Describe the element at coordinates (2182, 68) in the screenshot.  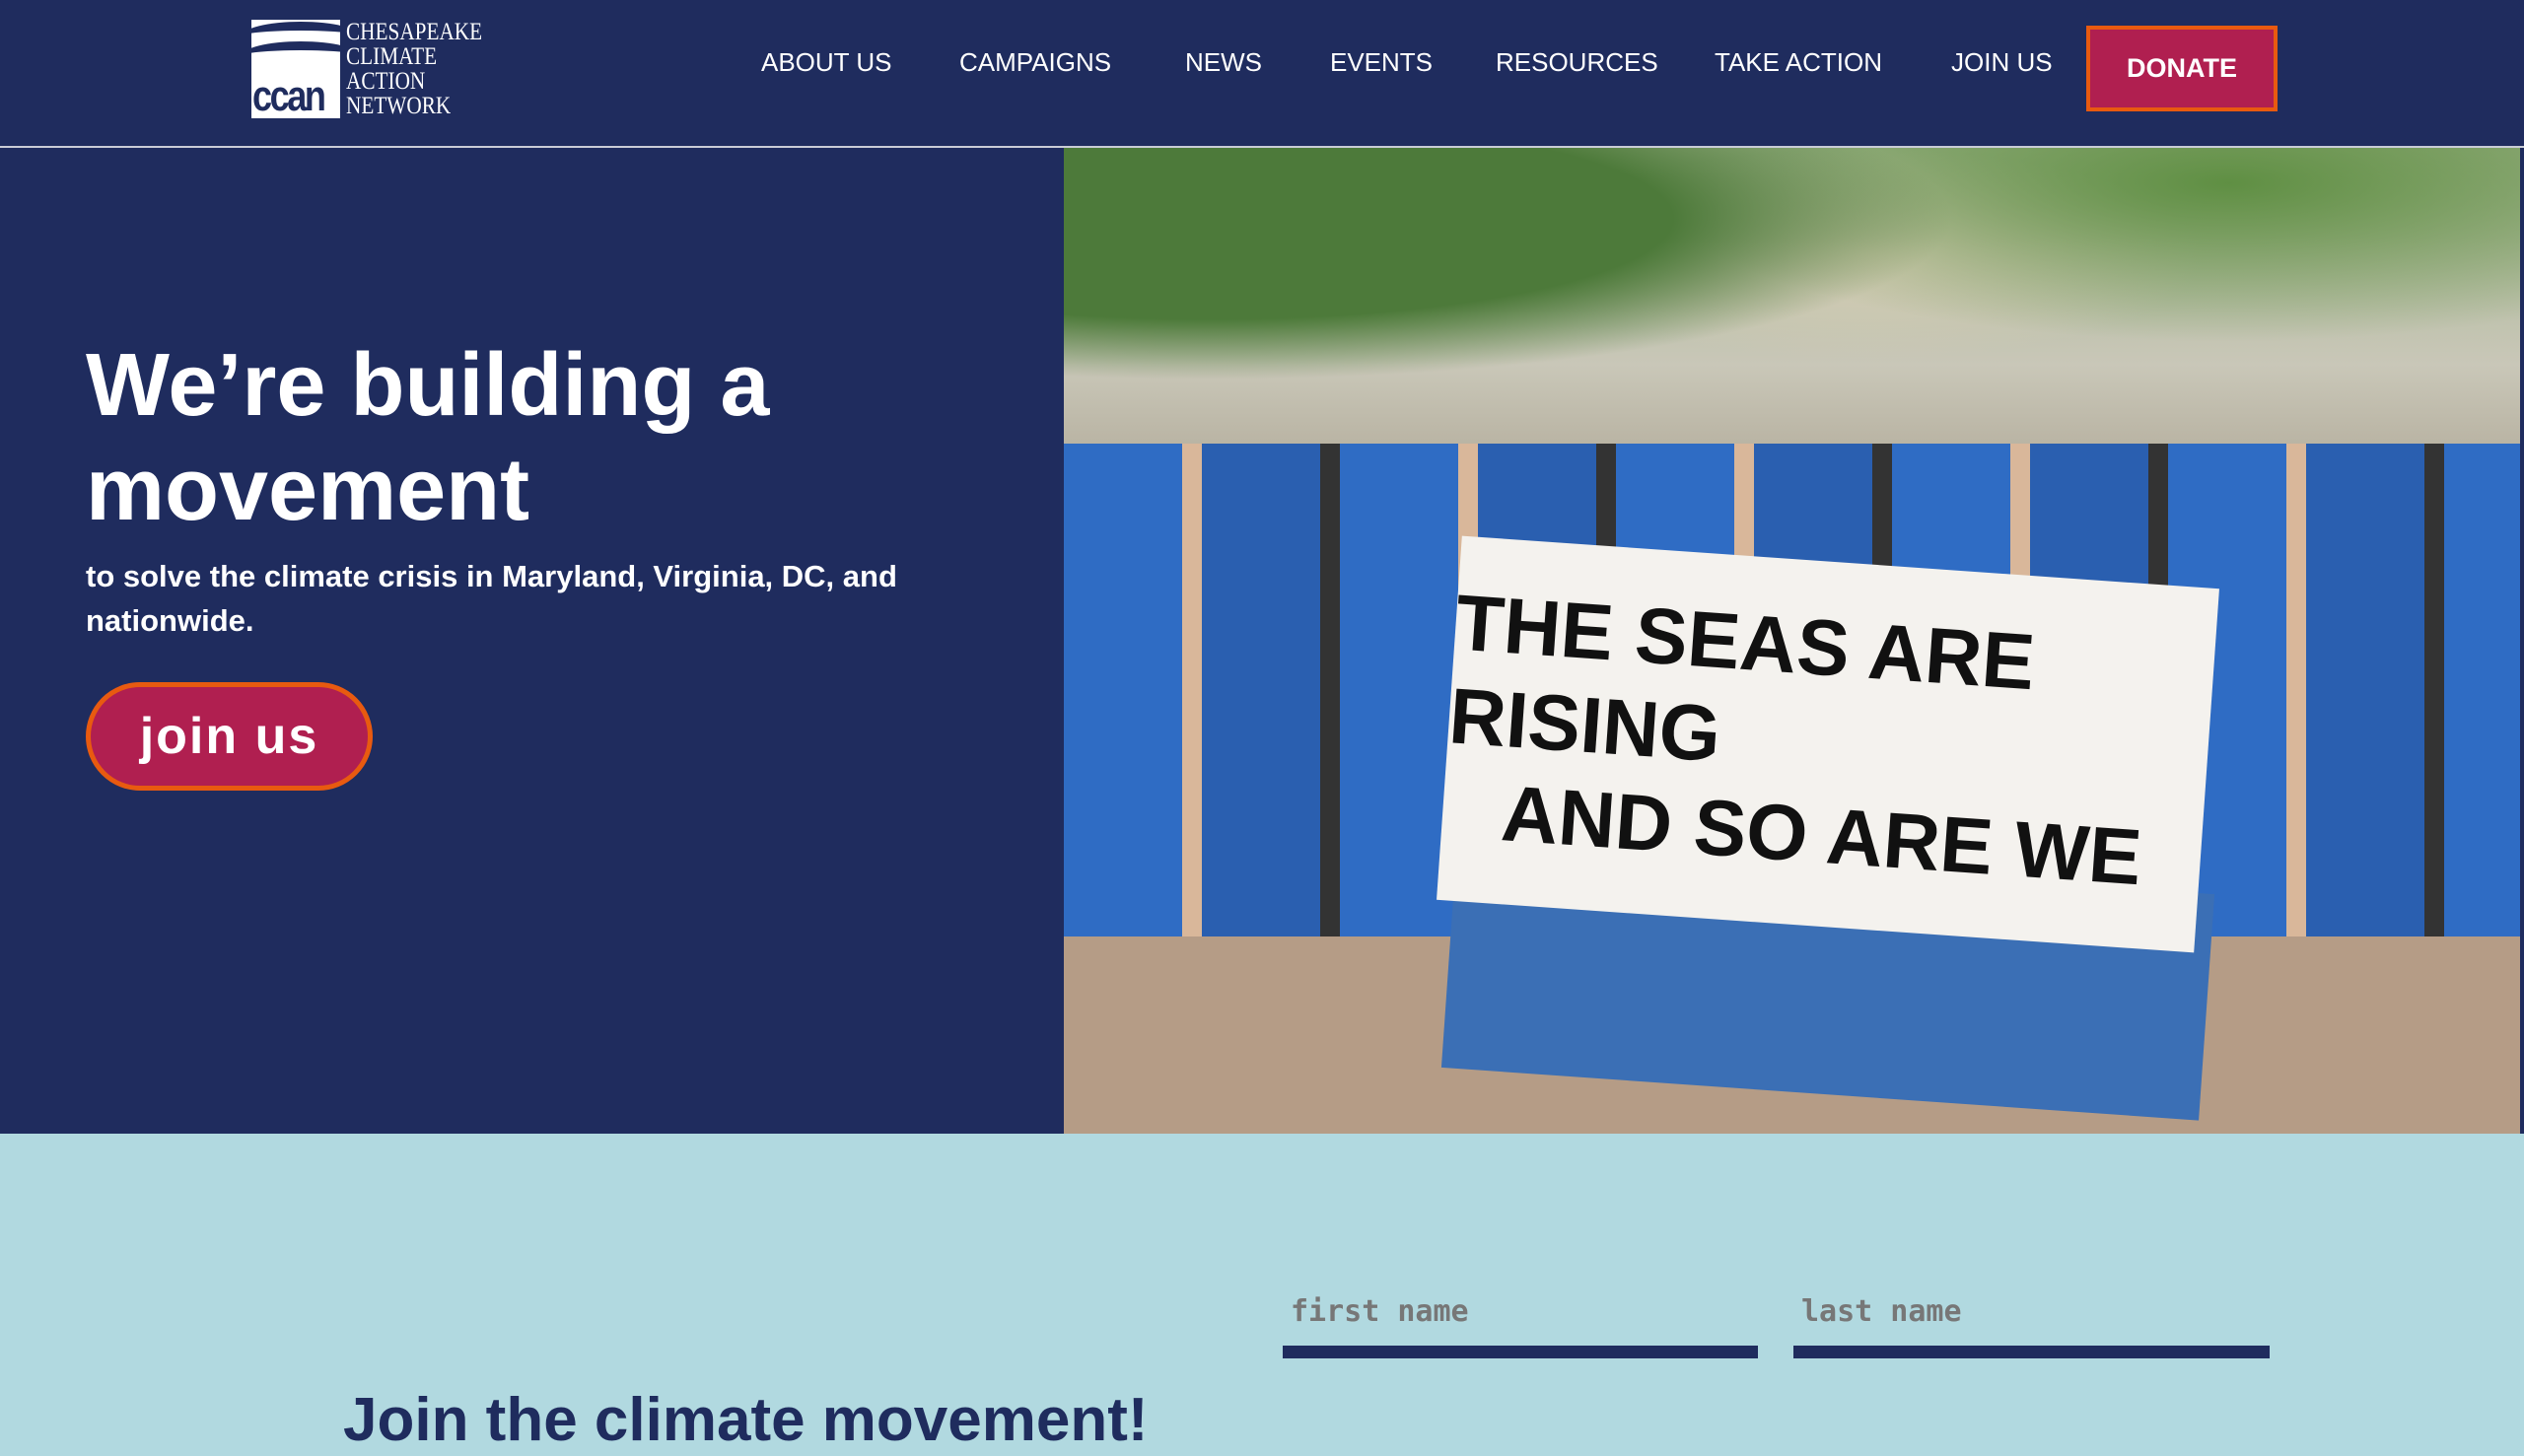
I see `donate-button: DONATE` at that location.